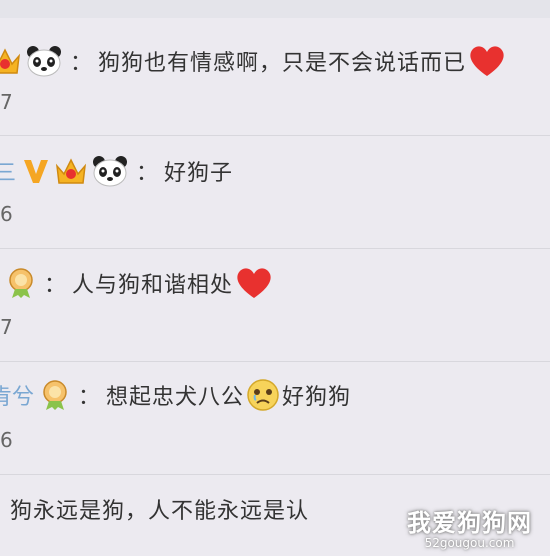 This screenshot has width=550, height=556. I want to click on username-link: 三, so click(8, 171).